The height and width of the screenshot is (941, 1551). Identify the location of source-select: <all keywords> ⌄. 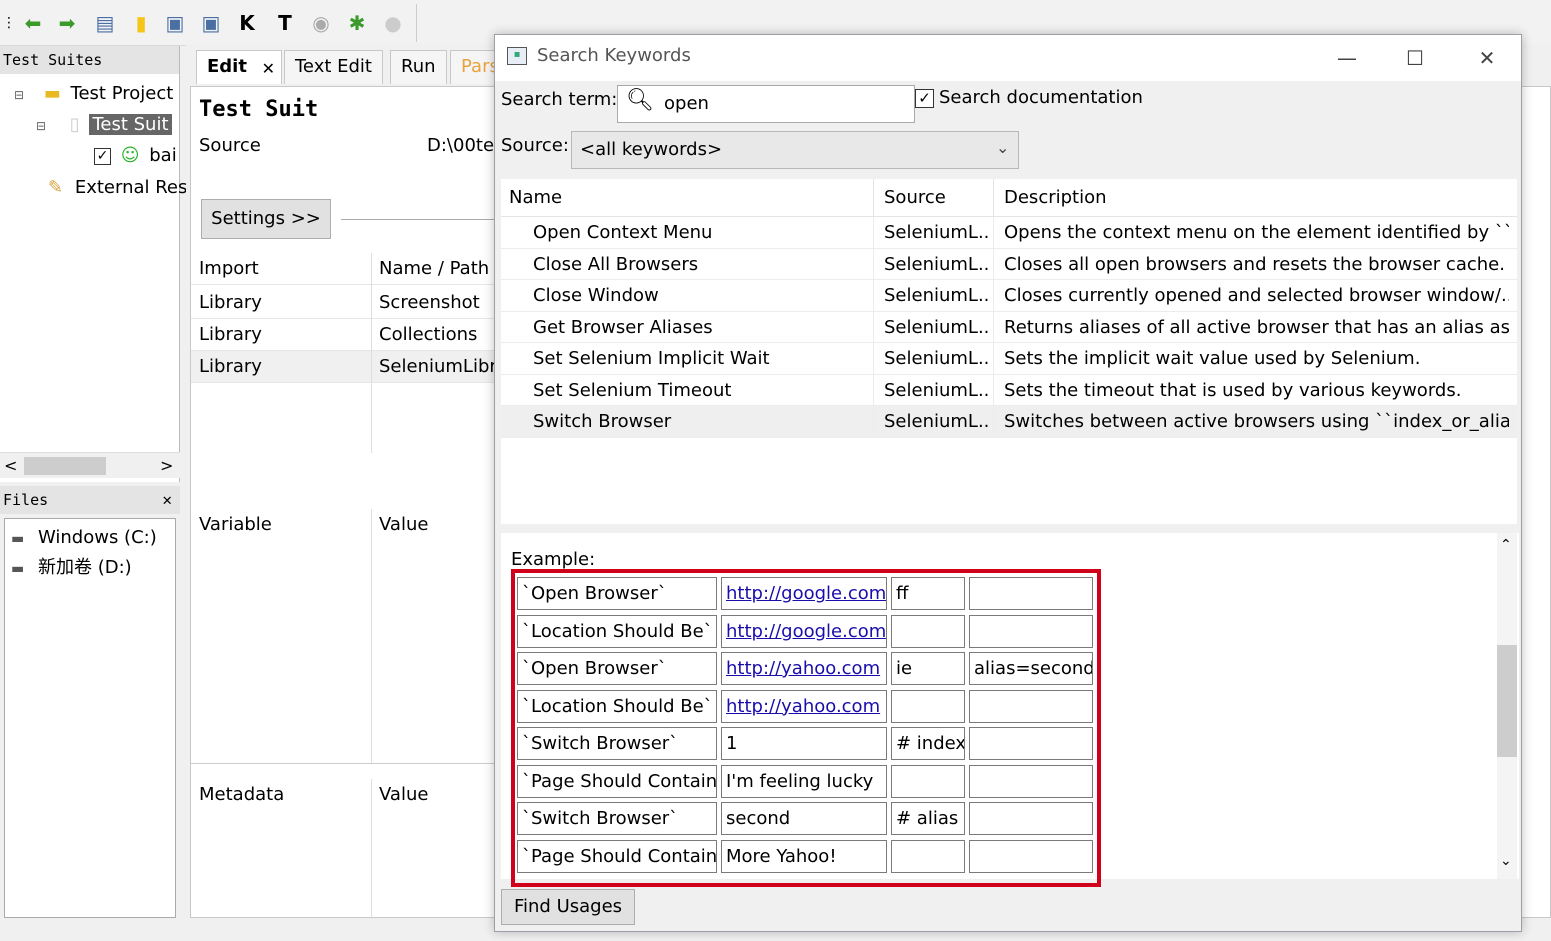
(795, 150).